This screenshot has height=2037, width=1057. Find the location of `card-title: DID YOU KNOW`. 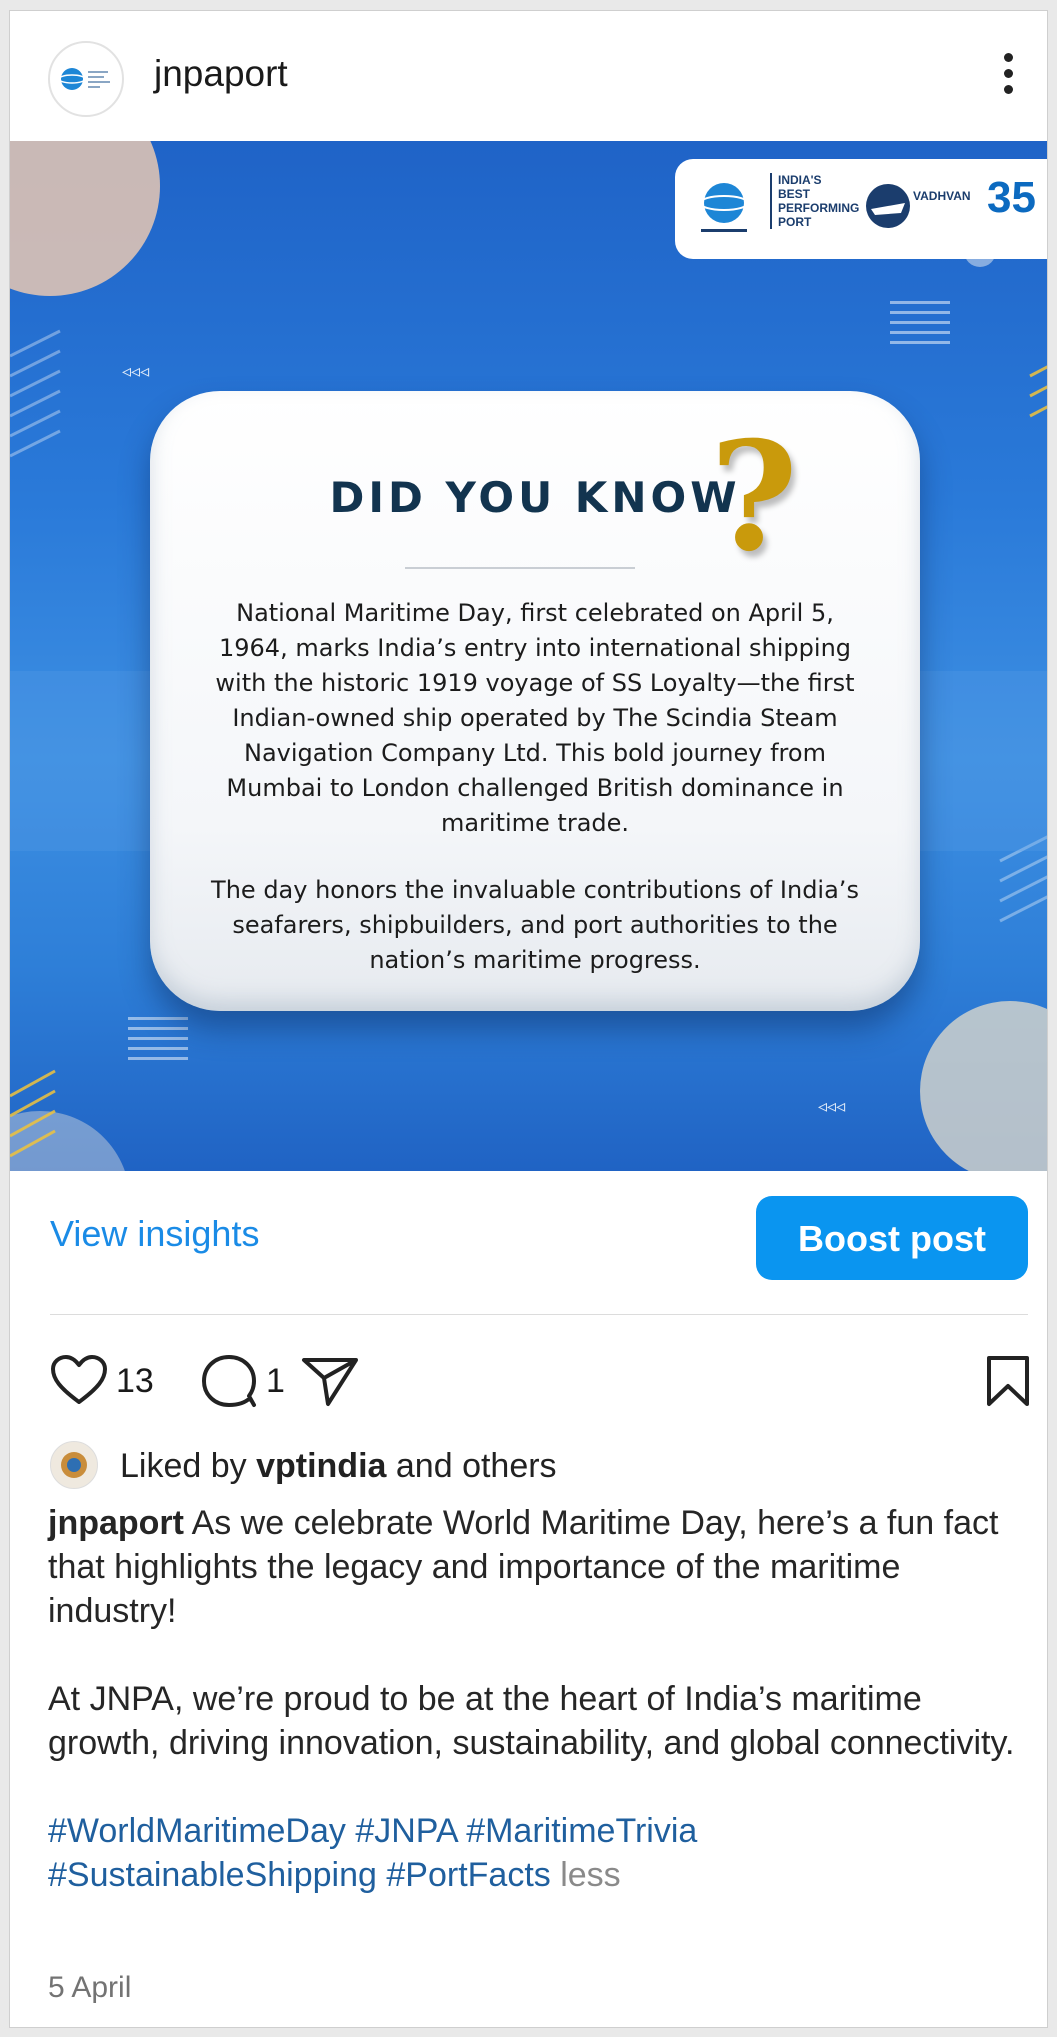

card-title: DID YOU KNOW is located at coordinates (535, 497).